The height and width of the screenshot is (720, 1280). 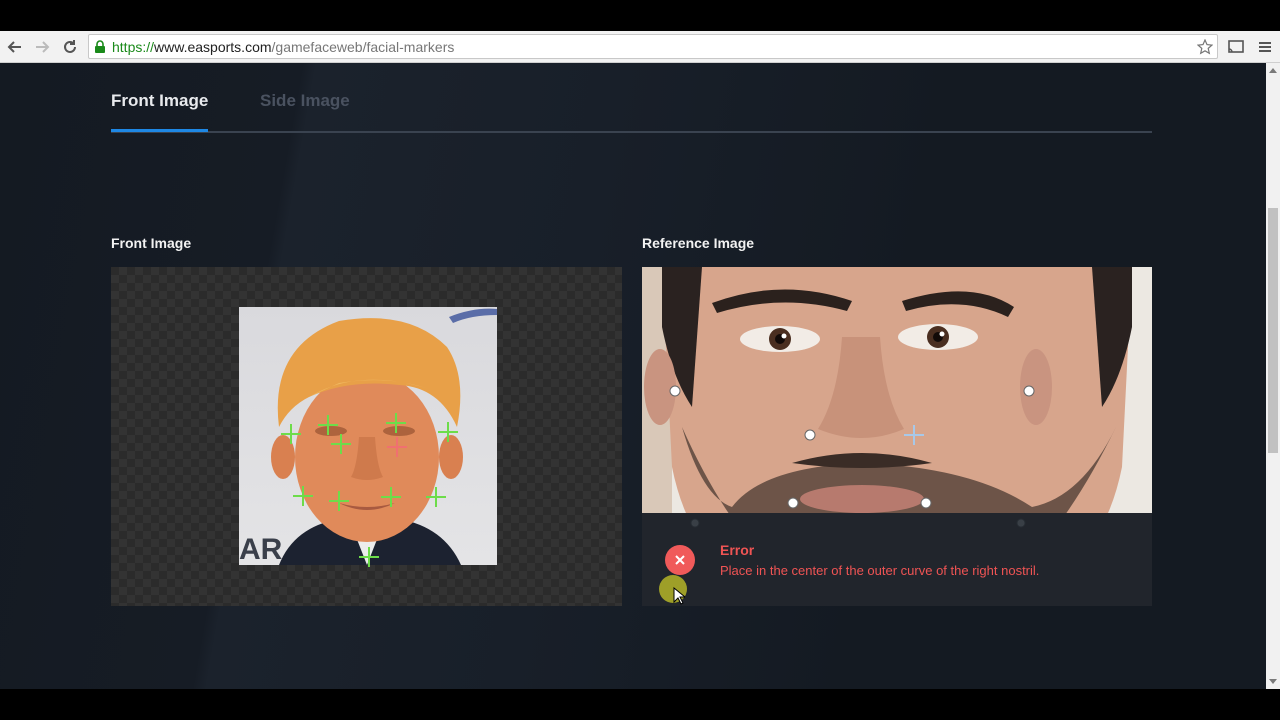 What do you see at coordinates (737, 550) in the screenshot?
I see `error-title: Error` at bounding box center [737, 550].